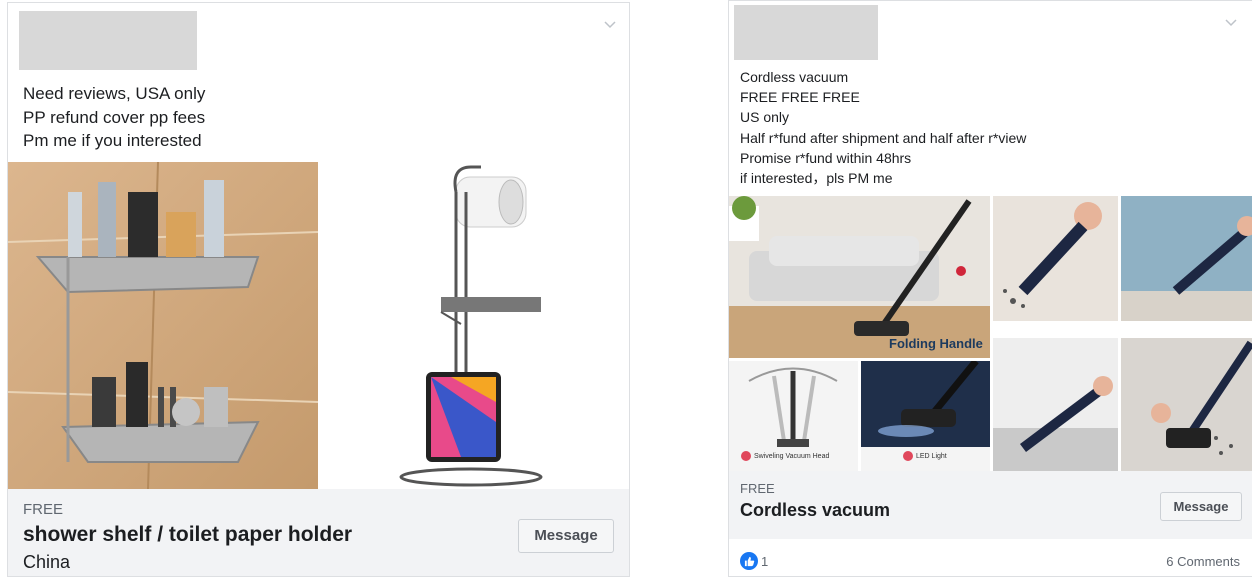  I want to click on swivel-caption: Swiveling Vacuum Head, so click(785, 456).